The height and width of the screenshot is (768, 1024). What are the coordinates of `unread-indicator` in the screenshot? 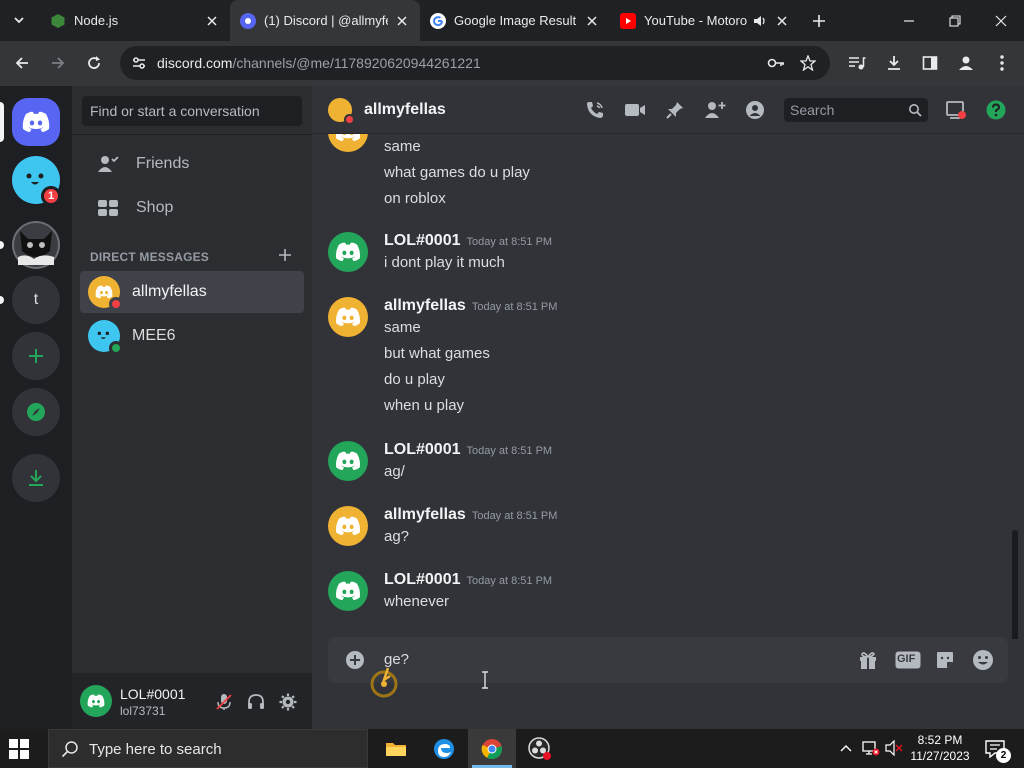 It's located at (2, 245).